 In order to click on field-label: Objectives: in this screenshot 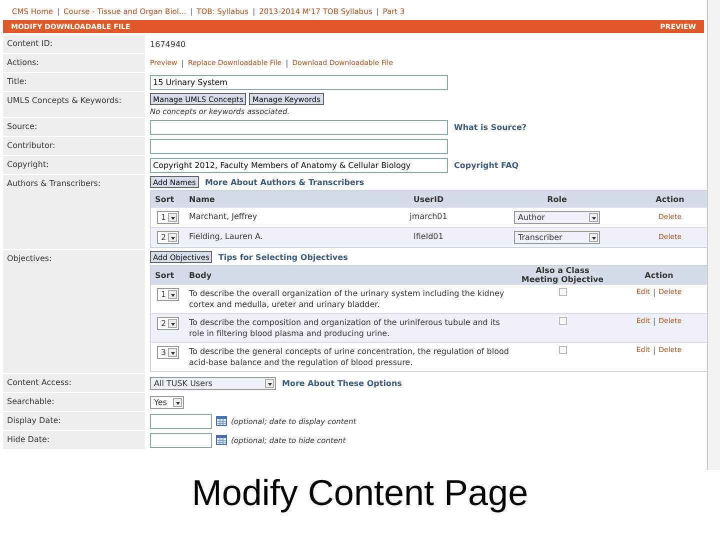, I will do `click(74, 311)`.